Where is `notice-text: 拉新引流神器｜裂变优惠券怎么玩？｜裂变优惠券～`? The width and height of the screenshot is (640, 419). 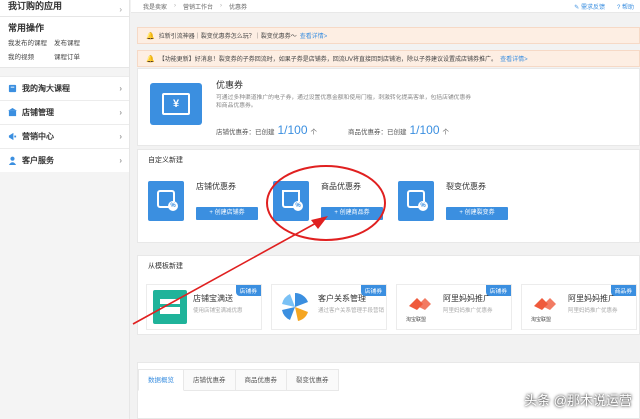
notice-text: 拉新引流神器｜裂变优惠券怎么玩？｜裂变优惠券～ is located at coordinates (227, 37).